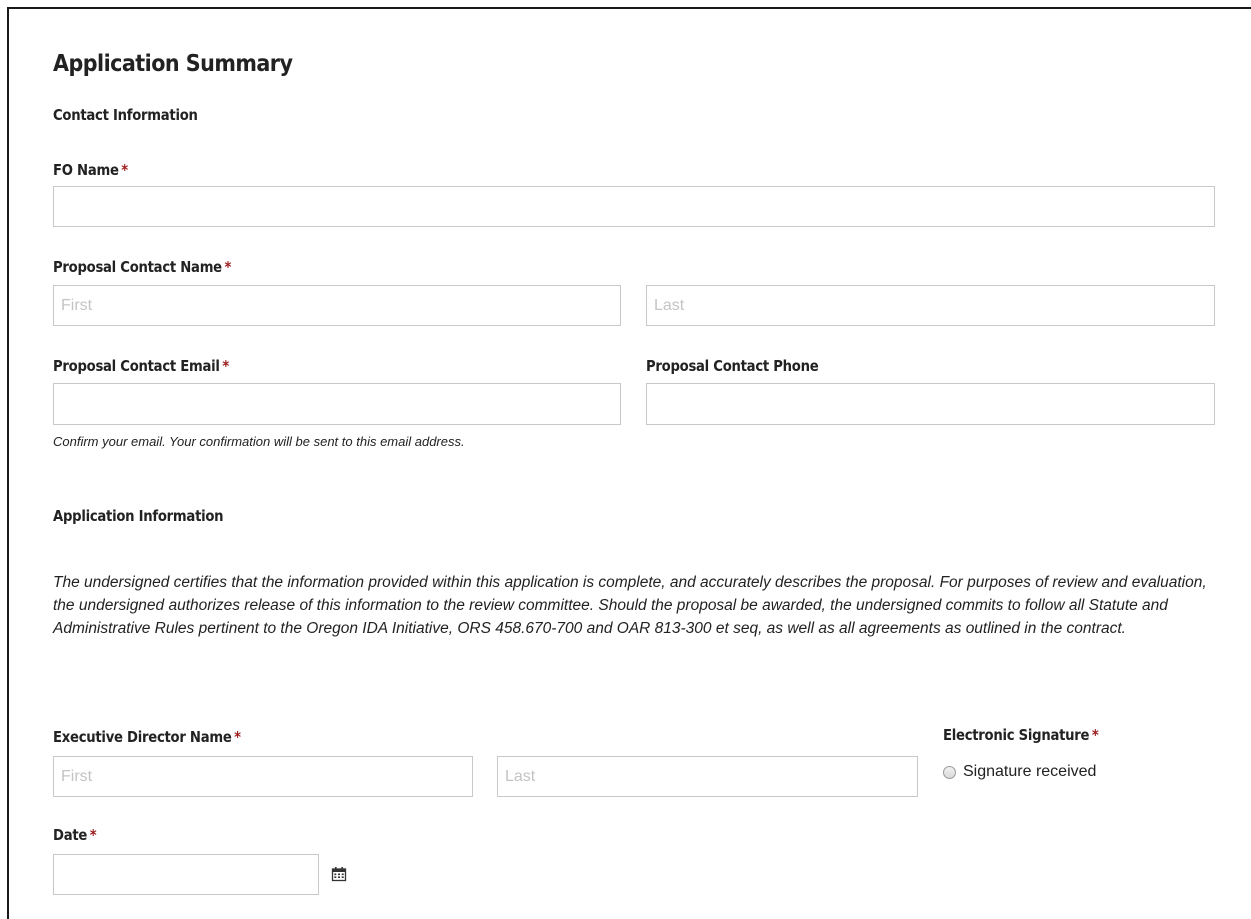 The width and height of the screenshot is (1251, 919). I want to click on executive-director-last-name-input, so click(707, 776).